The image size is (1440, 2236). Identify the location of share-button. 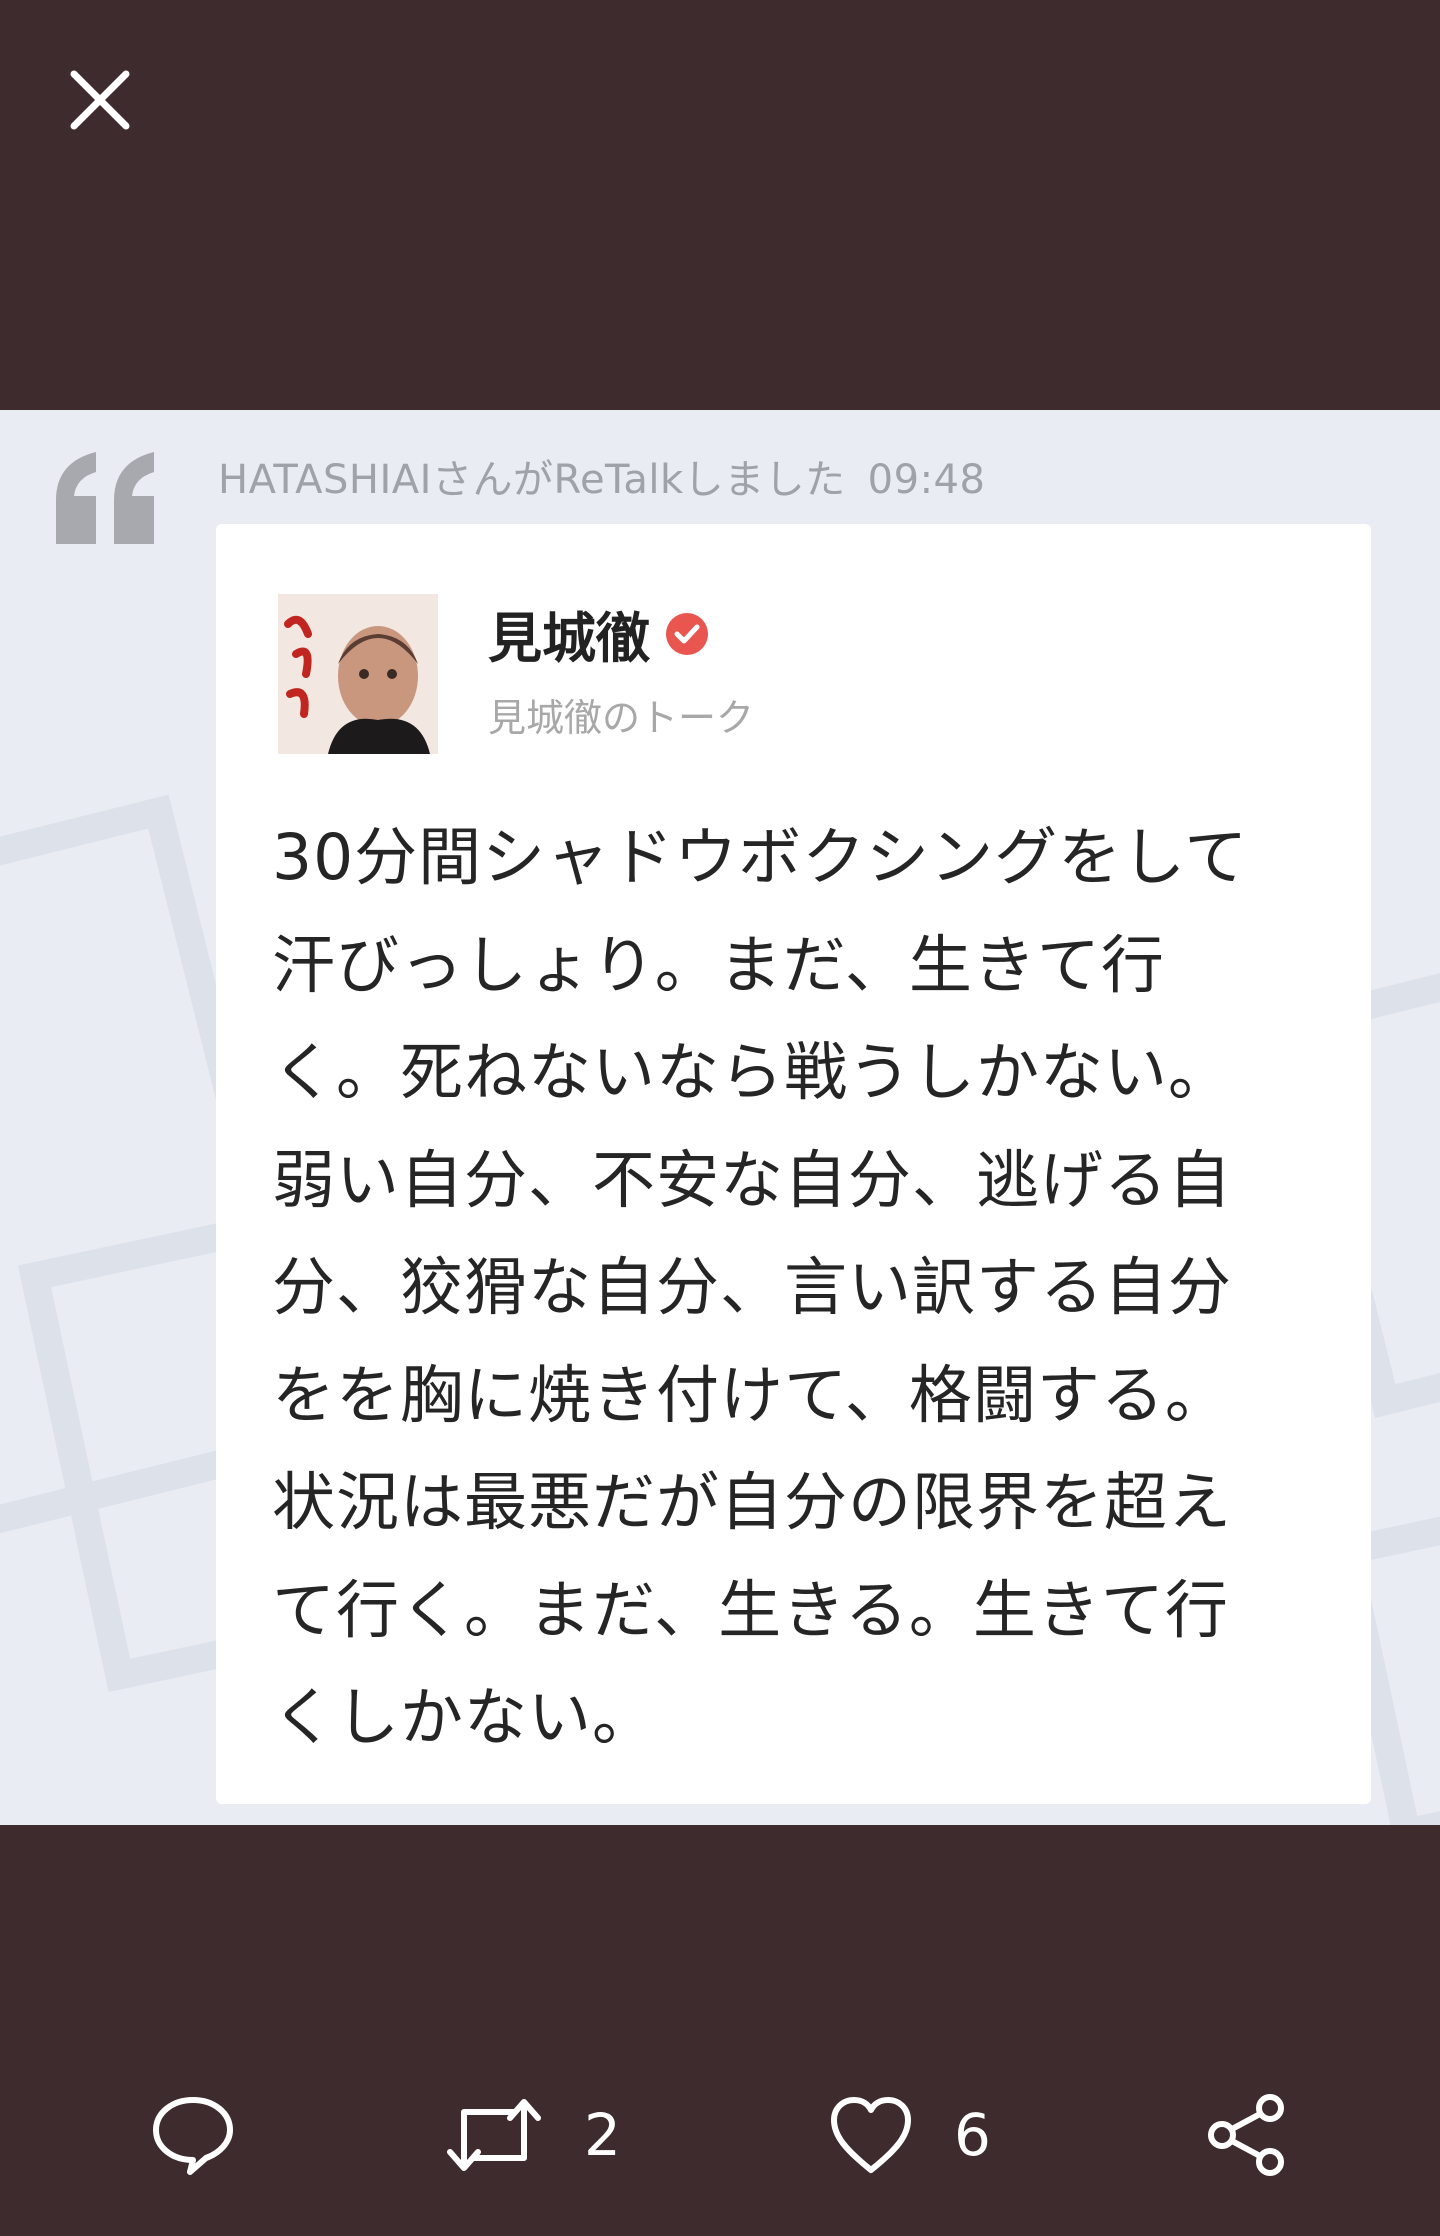
(1247, 2135).